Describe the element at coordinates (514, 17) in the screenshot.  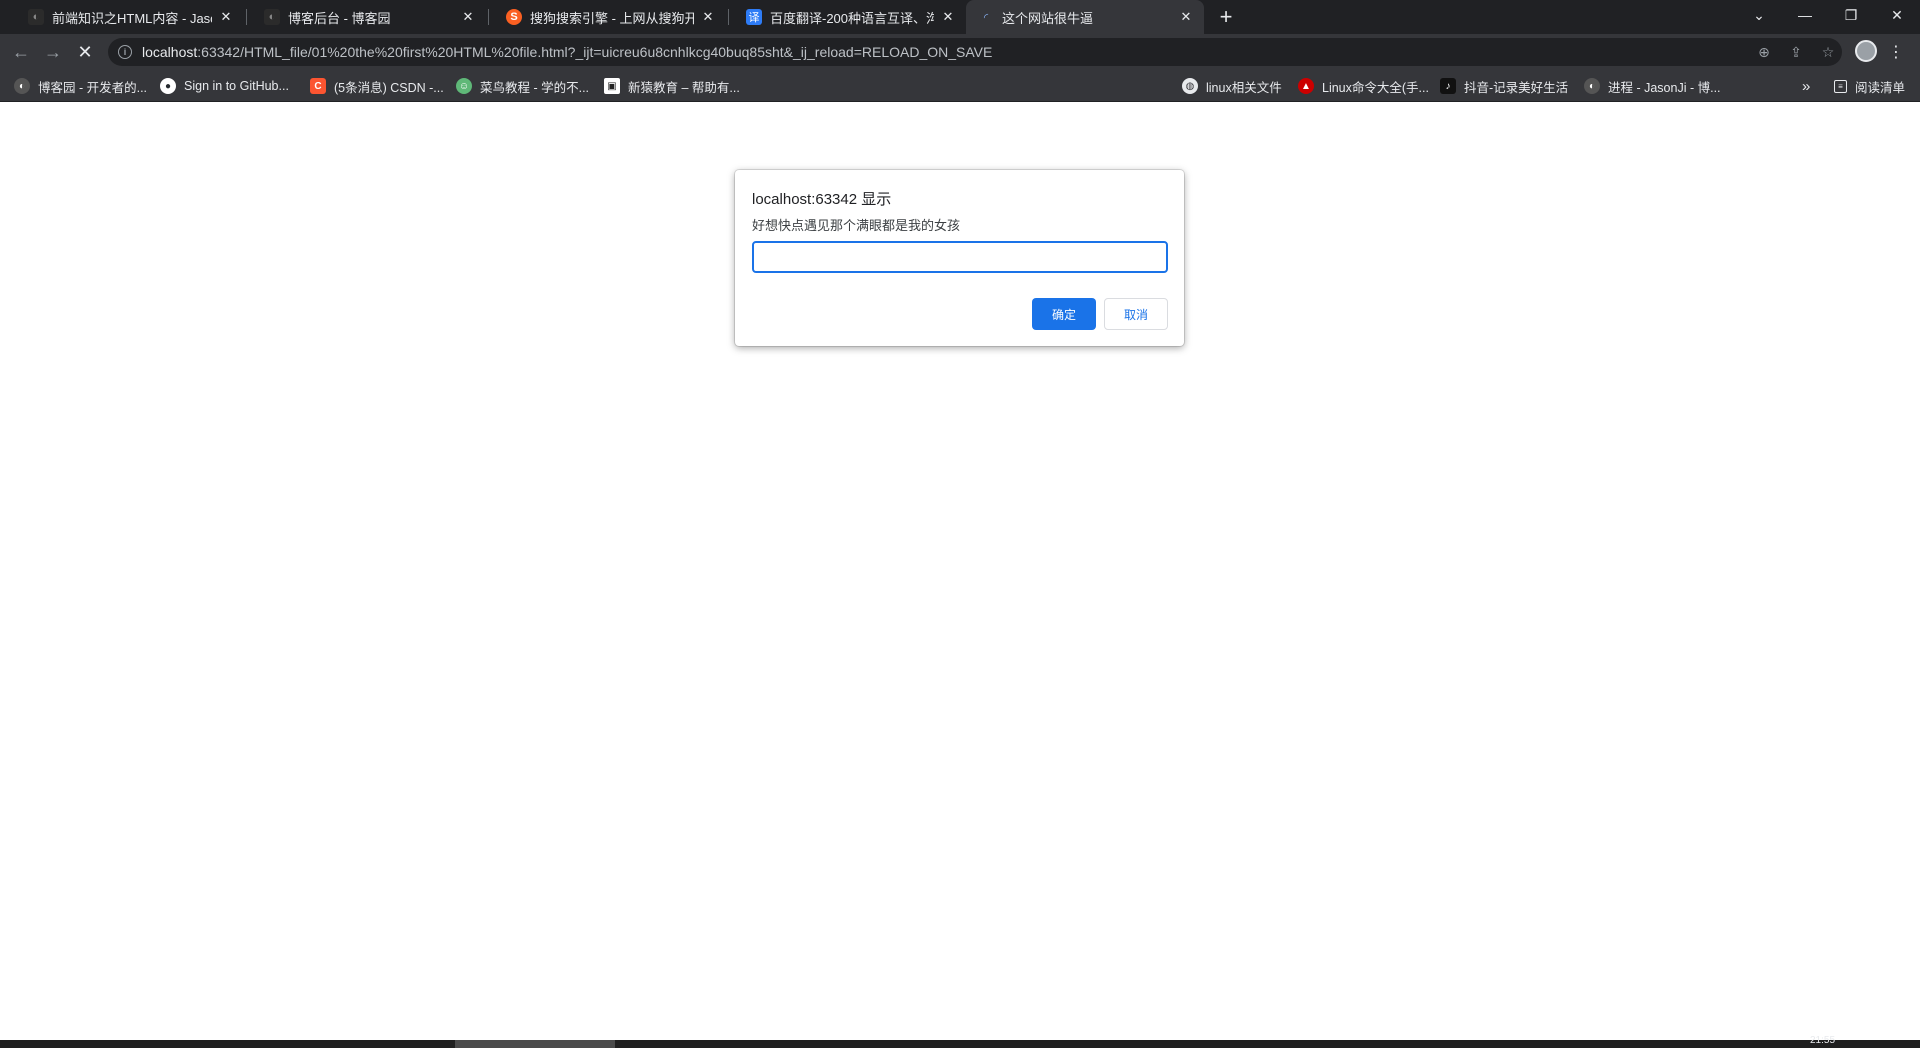
I see `sogou-icon: S` at that location.